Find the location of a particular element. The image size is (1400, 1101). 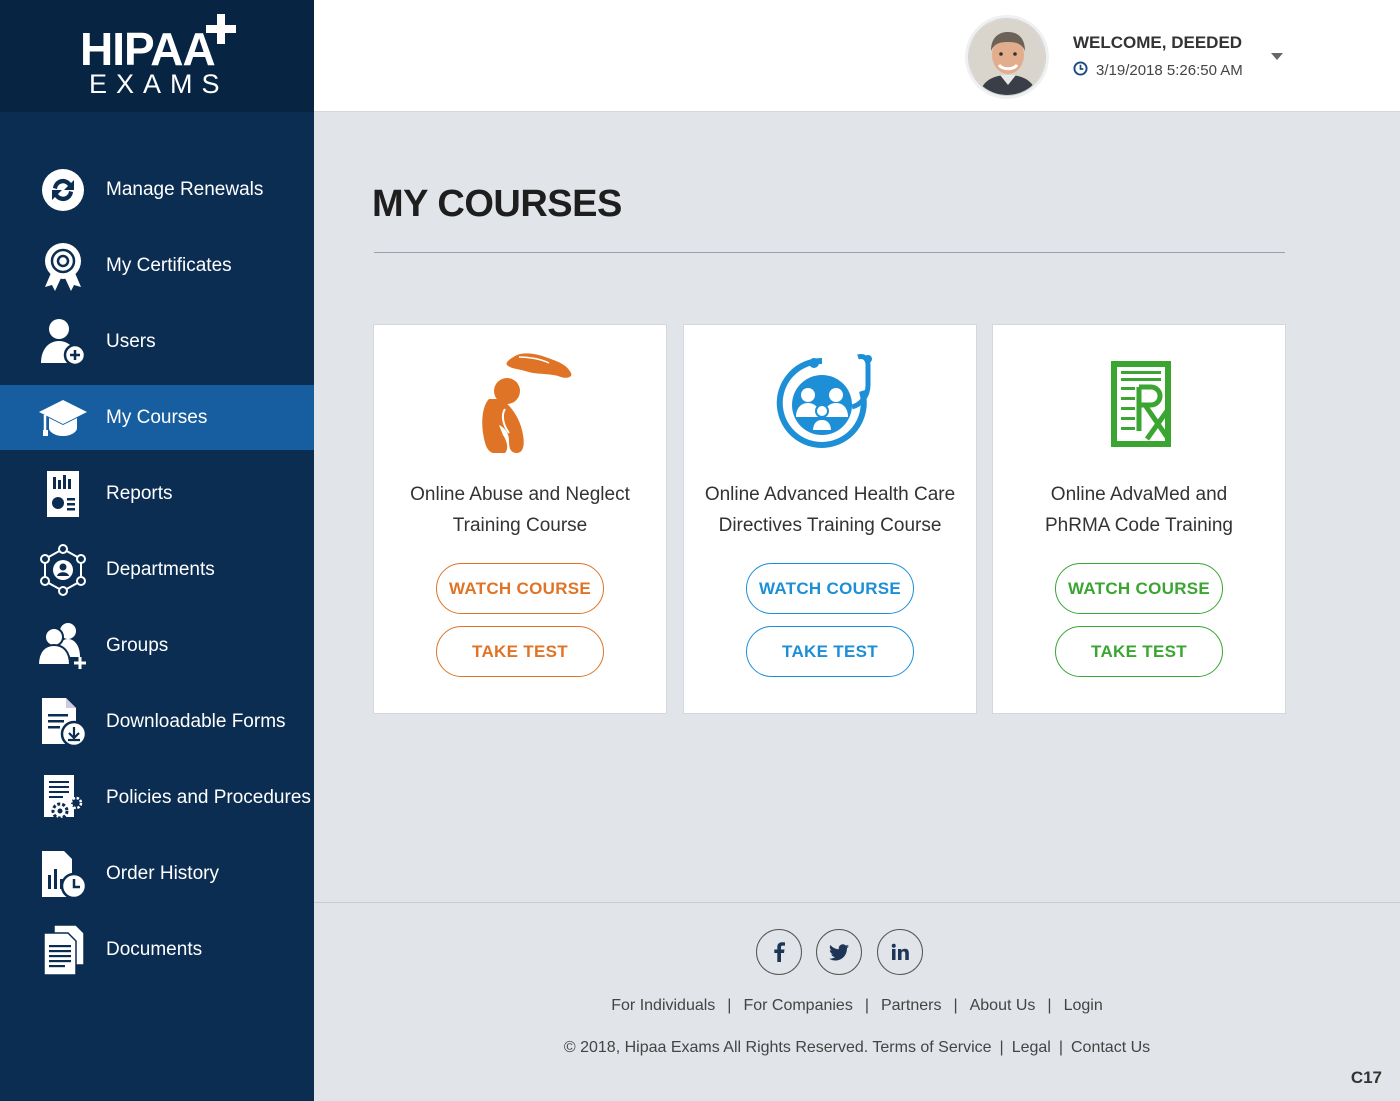

sidebar-item-downloadable-forms: Downloadable Forms is located at coordinates (157, 722).